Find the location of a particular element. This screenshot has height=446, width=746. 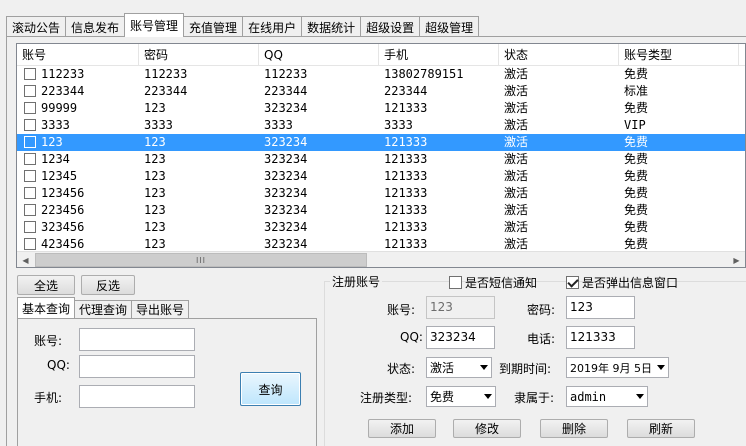

table-row: 323456 123 323234 121333 激活 免费 is located at coordinates (381, 227).